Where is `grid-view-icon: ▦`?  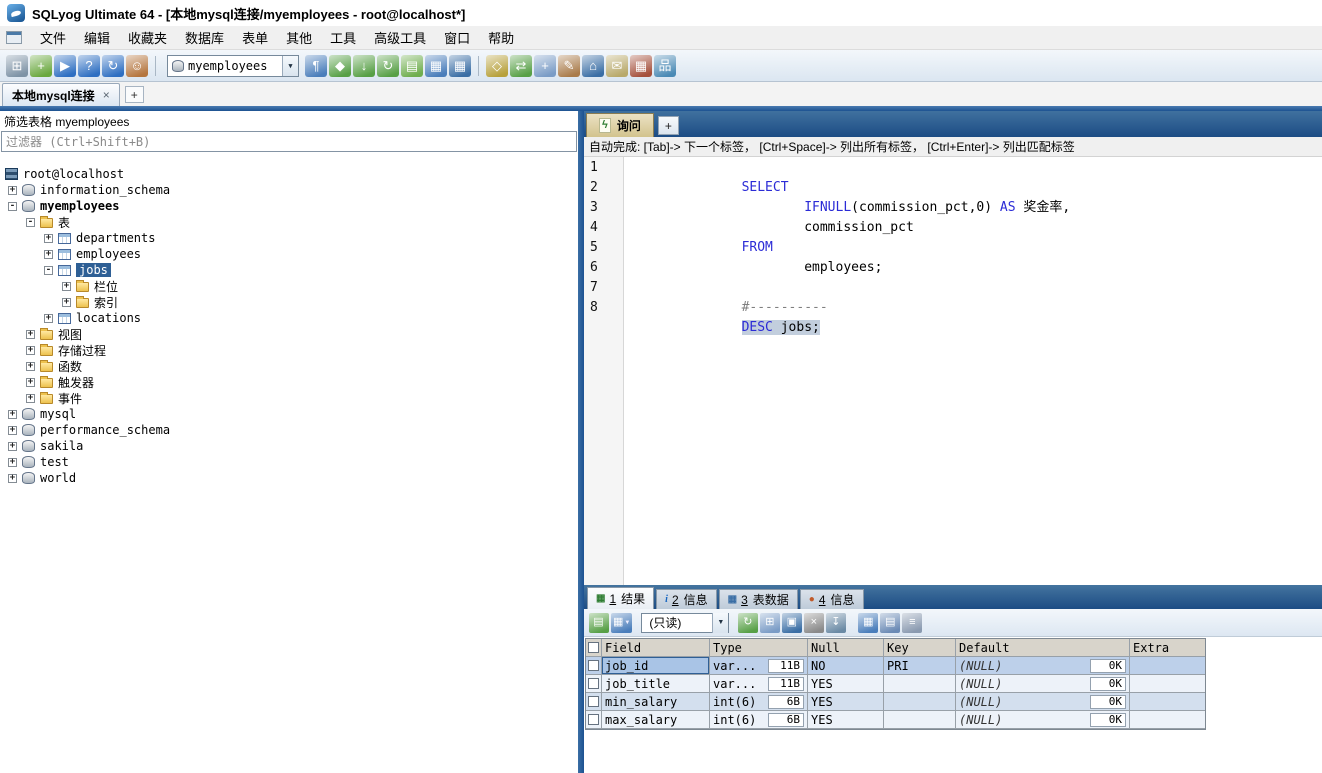
grid-view-icon: ▦ is located at coordinates (868, 622).